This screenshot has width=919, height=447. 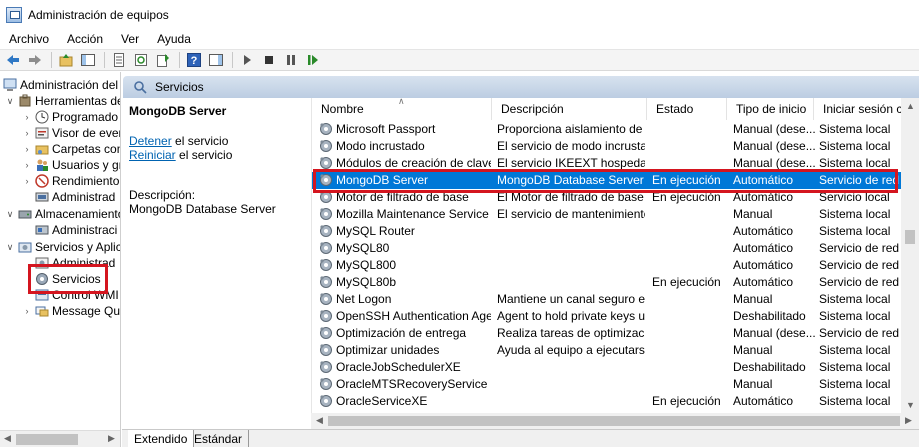 What do you see at coordinates (66, 60) in the screenshot?
I see `up-folder-icon` at bounding box center [66, 60].